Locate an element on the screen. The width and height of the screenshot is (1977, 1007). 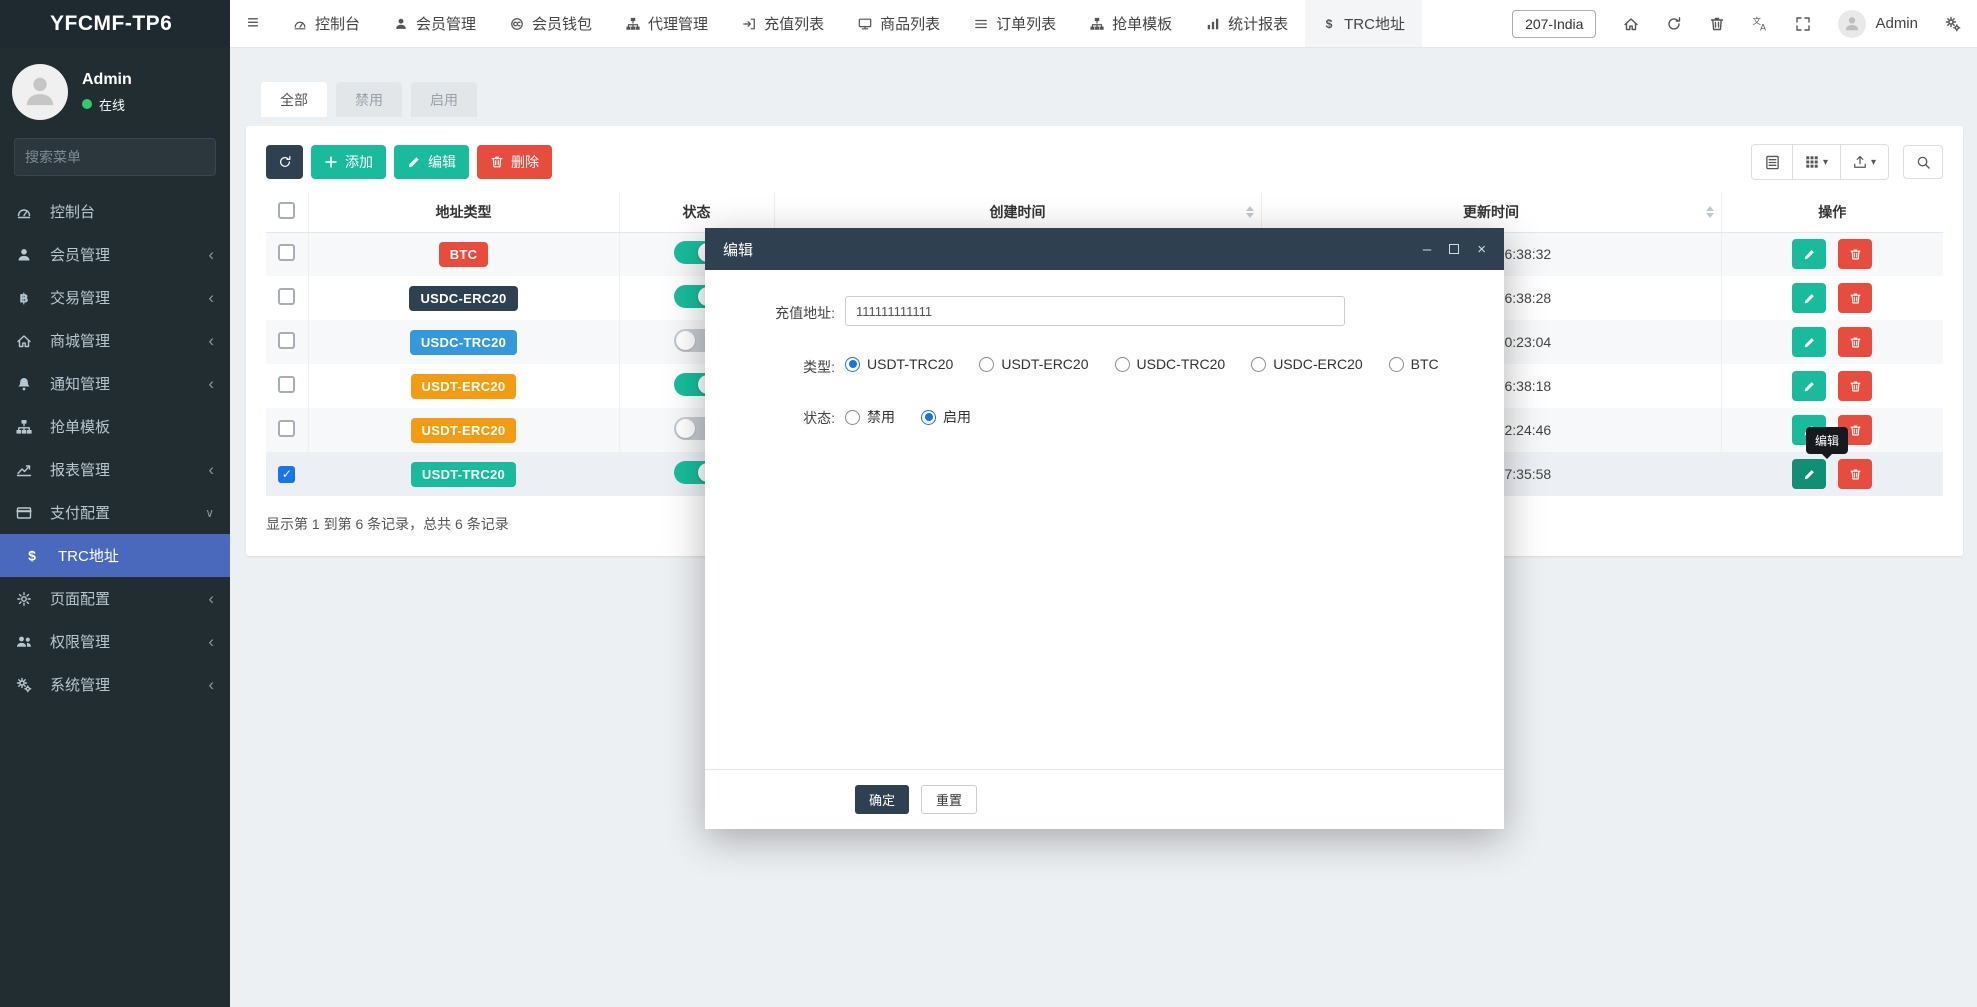
sidebar-item-report-mgmt: 报表管理 ‹ is located at coordinates (115, 469).